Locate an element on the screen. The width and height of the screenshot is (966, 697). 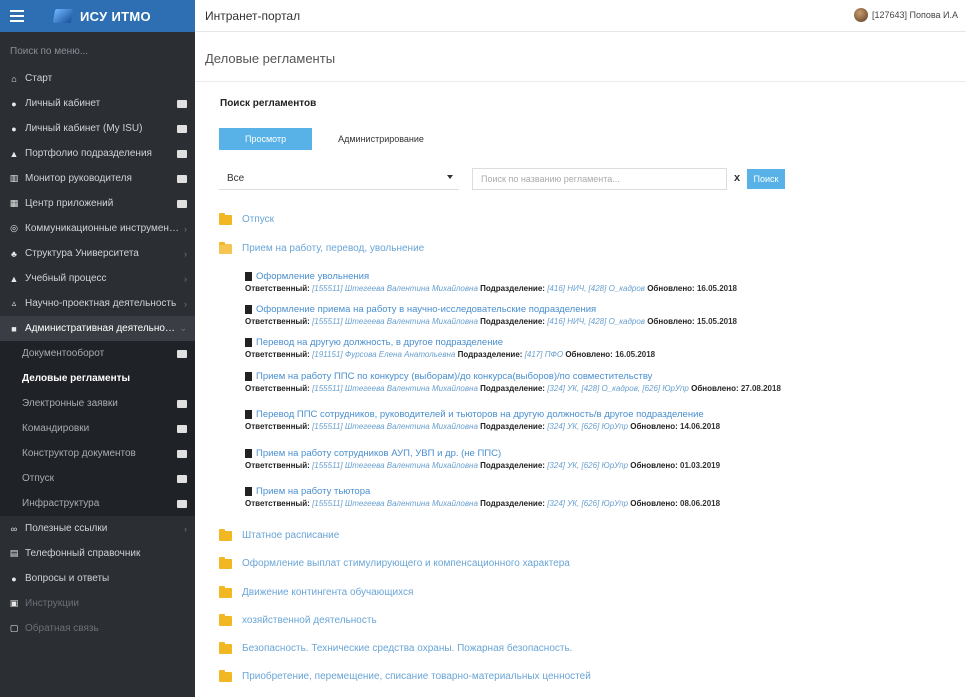
folder-item: хозяйственной деятельность is located at coordinates (298, 619).